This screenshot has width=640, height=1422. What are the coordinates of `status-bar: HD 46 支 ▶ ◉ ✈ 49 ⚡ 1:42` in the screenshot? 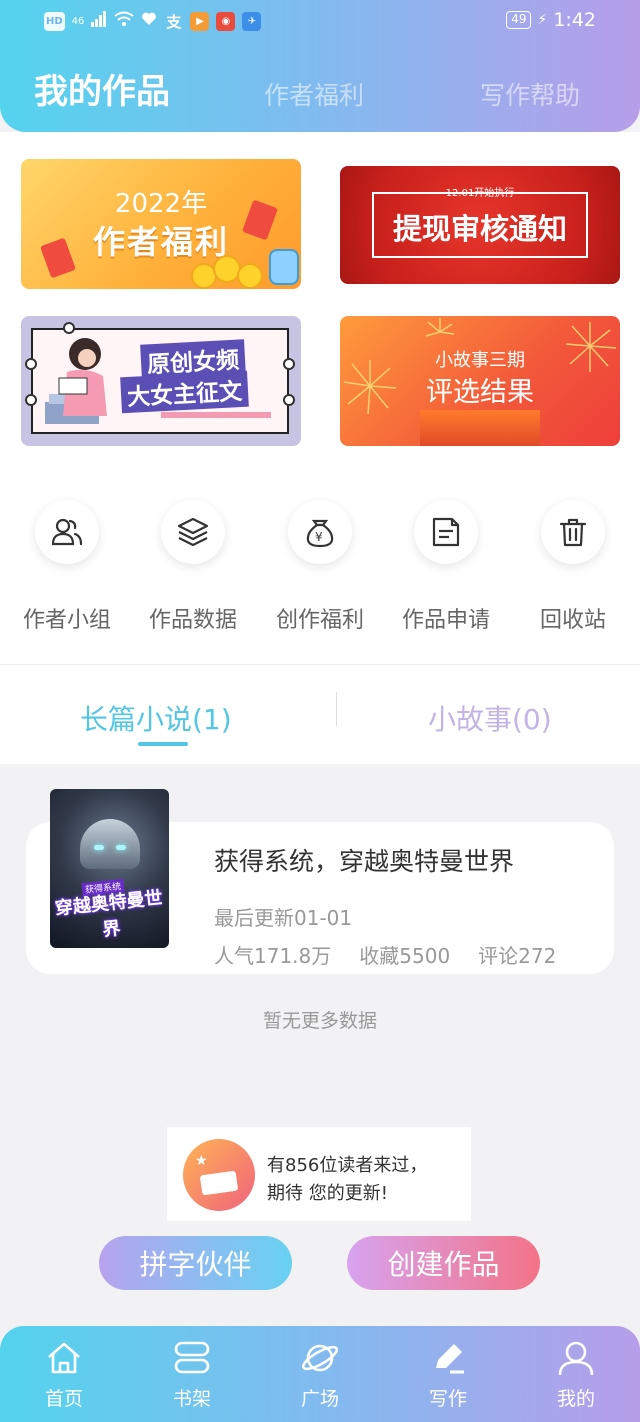 It's located at (320, 21).